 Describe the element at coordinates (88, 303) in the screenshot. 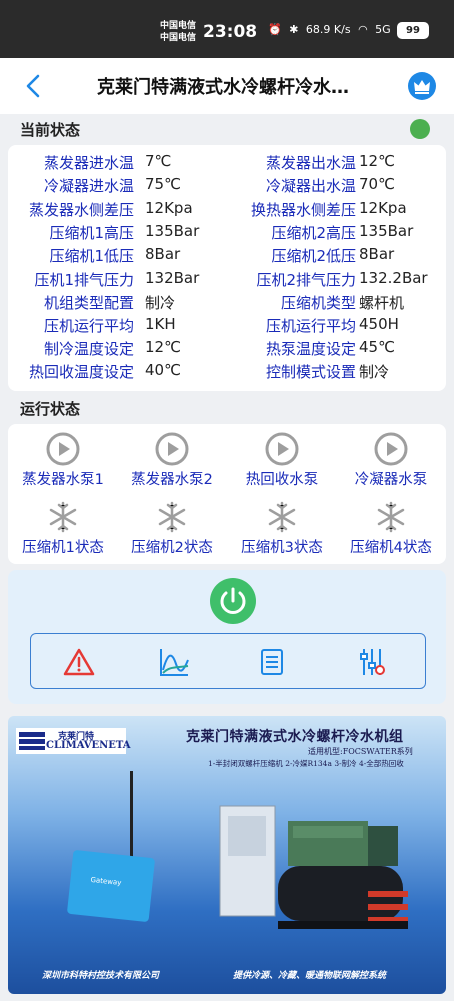

I see `param-label: 机组类型配置` at that location.